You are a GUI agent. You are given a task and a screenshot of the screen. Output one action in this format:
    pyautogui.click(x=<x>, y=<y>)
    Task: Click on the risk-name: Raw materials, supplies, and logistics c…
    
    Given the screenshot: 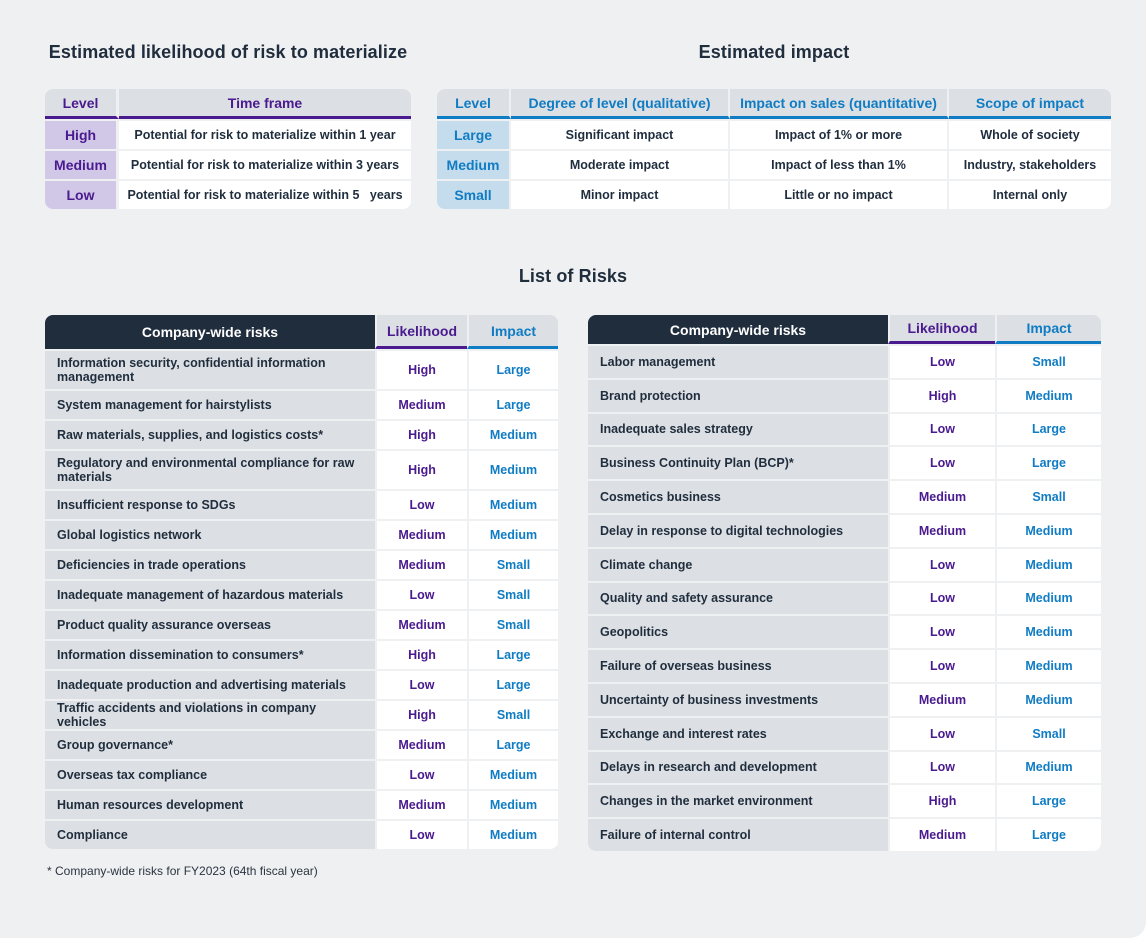 What is the action you would take?
    pyautogui.click(x=210, y=434)
    